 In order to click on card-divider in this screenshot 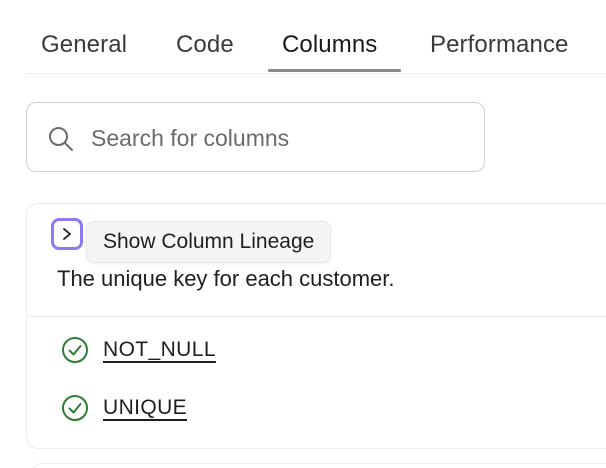, I will do `click(316, 316)`.